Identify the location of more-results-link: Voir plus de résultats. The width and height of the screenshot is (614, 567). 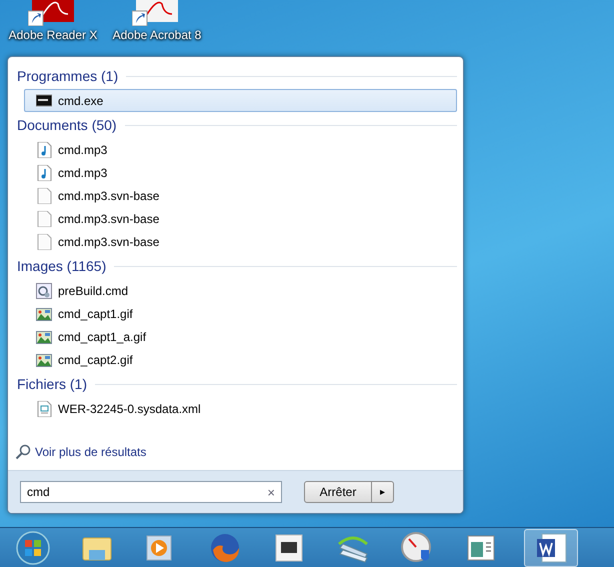
(90, 452).